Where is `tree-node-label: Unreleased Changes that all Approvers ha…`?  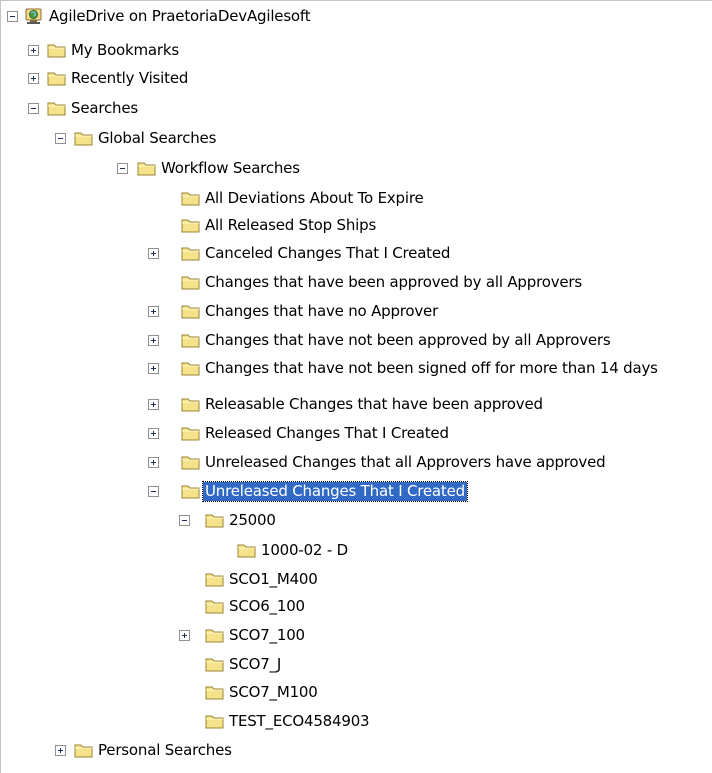 tree-node-label: Unreleased Changes that all Approvers ha… is located at coordinates (405, 462).